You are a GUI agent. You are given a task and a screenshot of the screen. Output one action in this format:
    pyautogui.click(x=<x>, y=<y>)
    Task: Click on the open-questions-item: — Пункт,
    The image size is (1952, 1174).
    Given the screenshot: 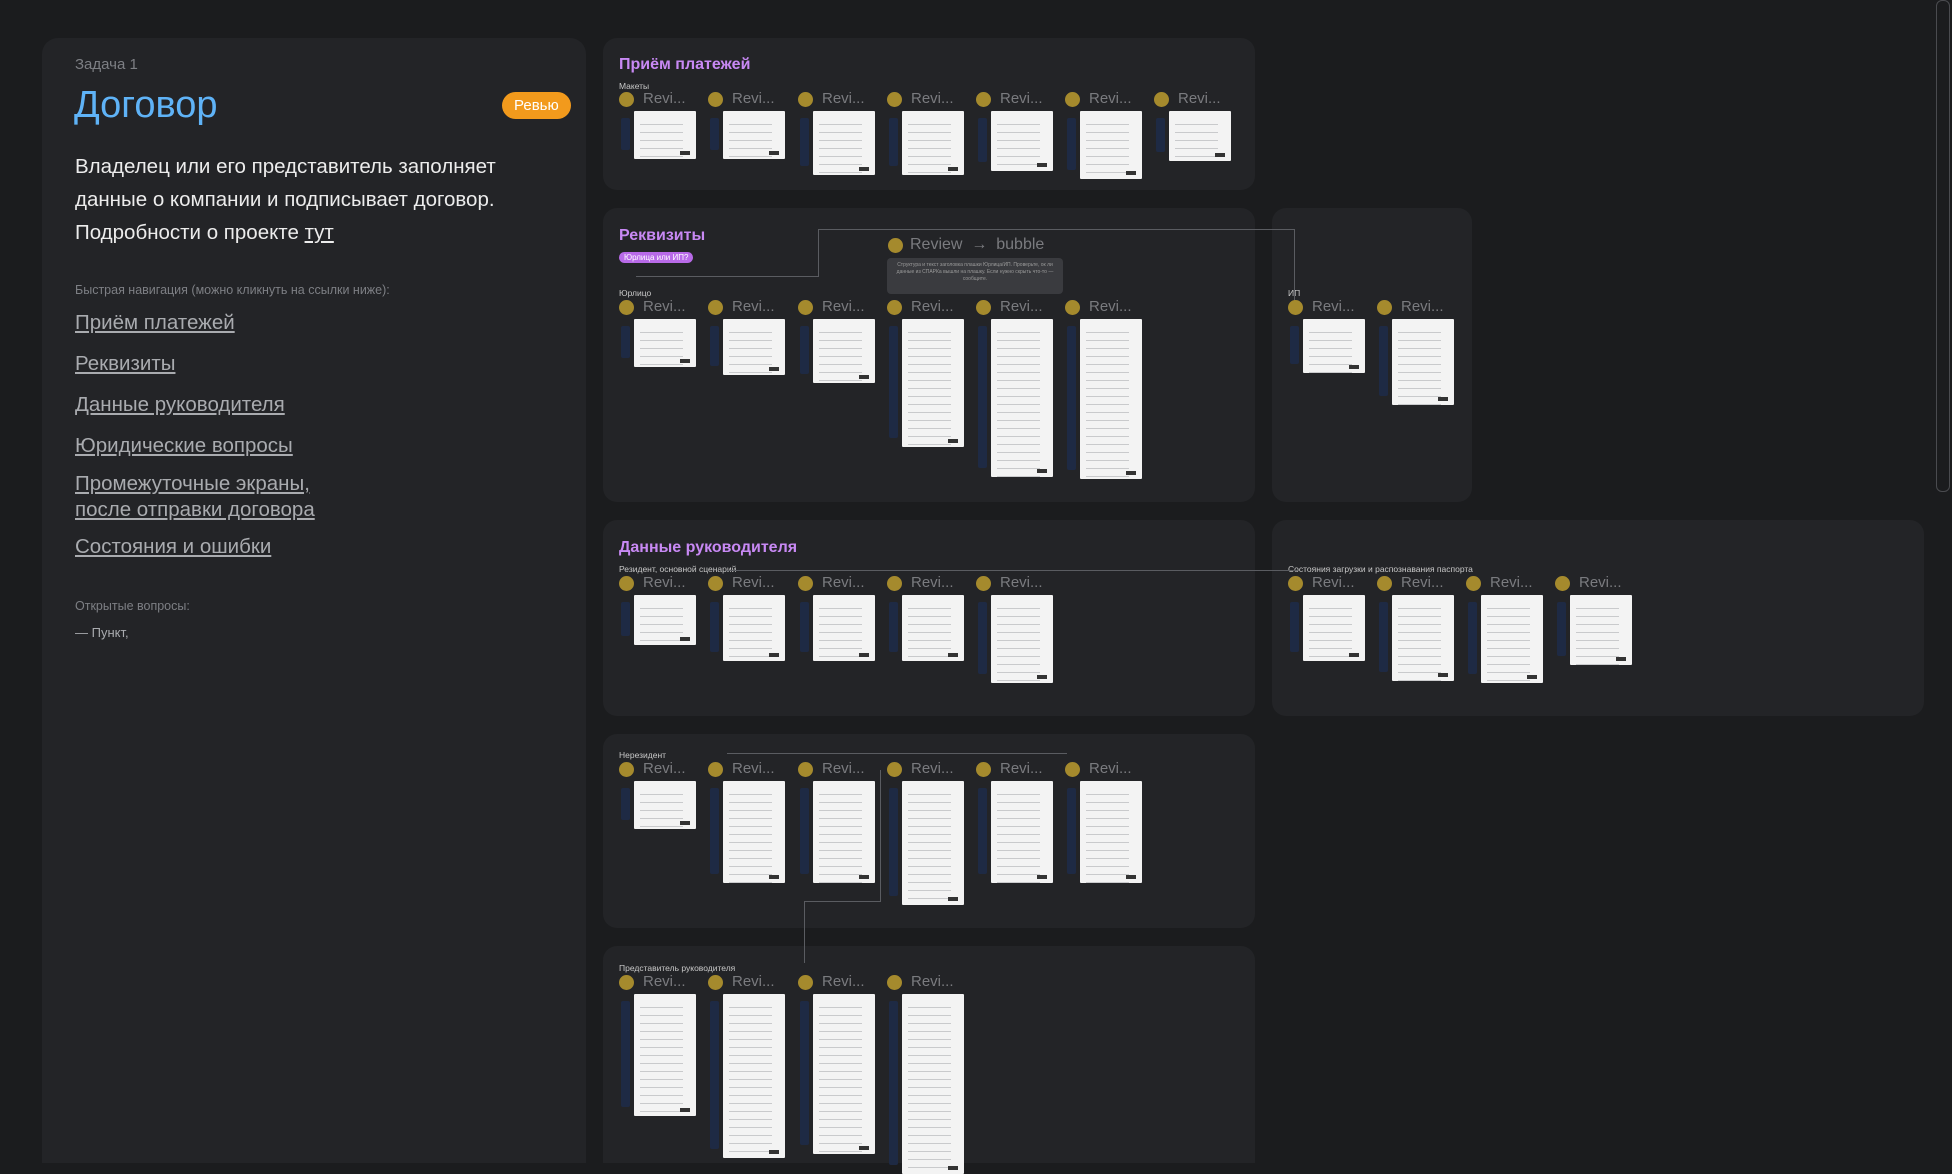 What is the action you would take?
    pyautogui.click(x=102, y=632)
    